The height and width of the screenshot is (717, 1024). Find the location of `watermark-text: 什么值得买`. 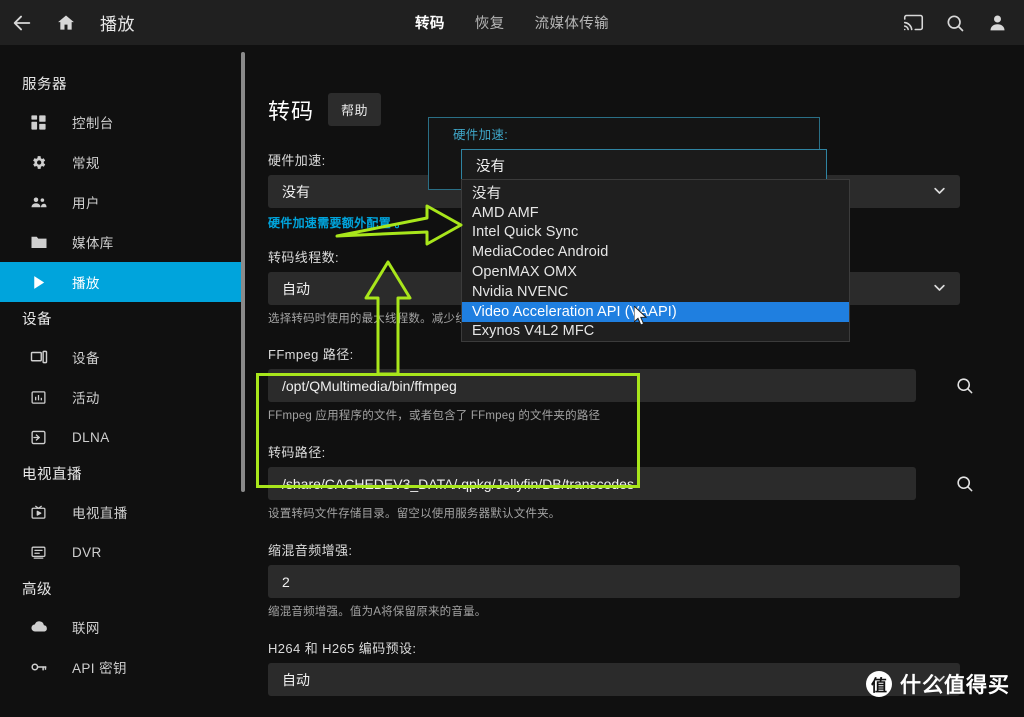

watermark-text: 什么值得买 is located at coordinates (955, 685).